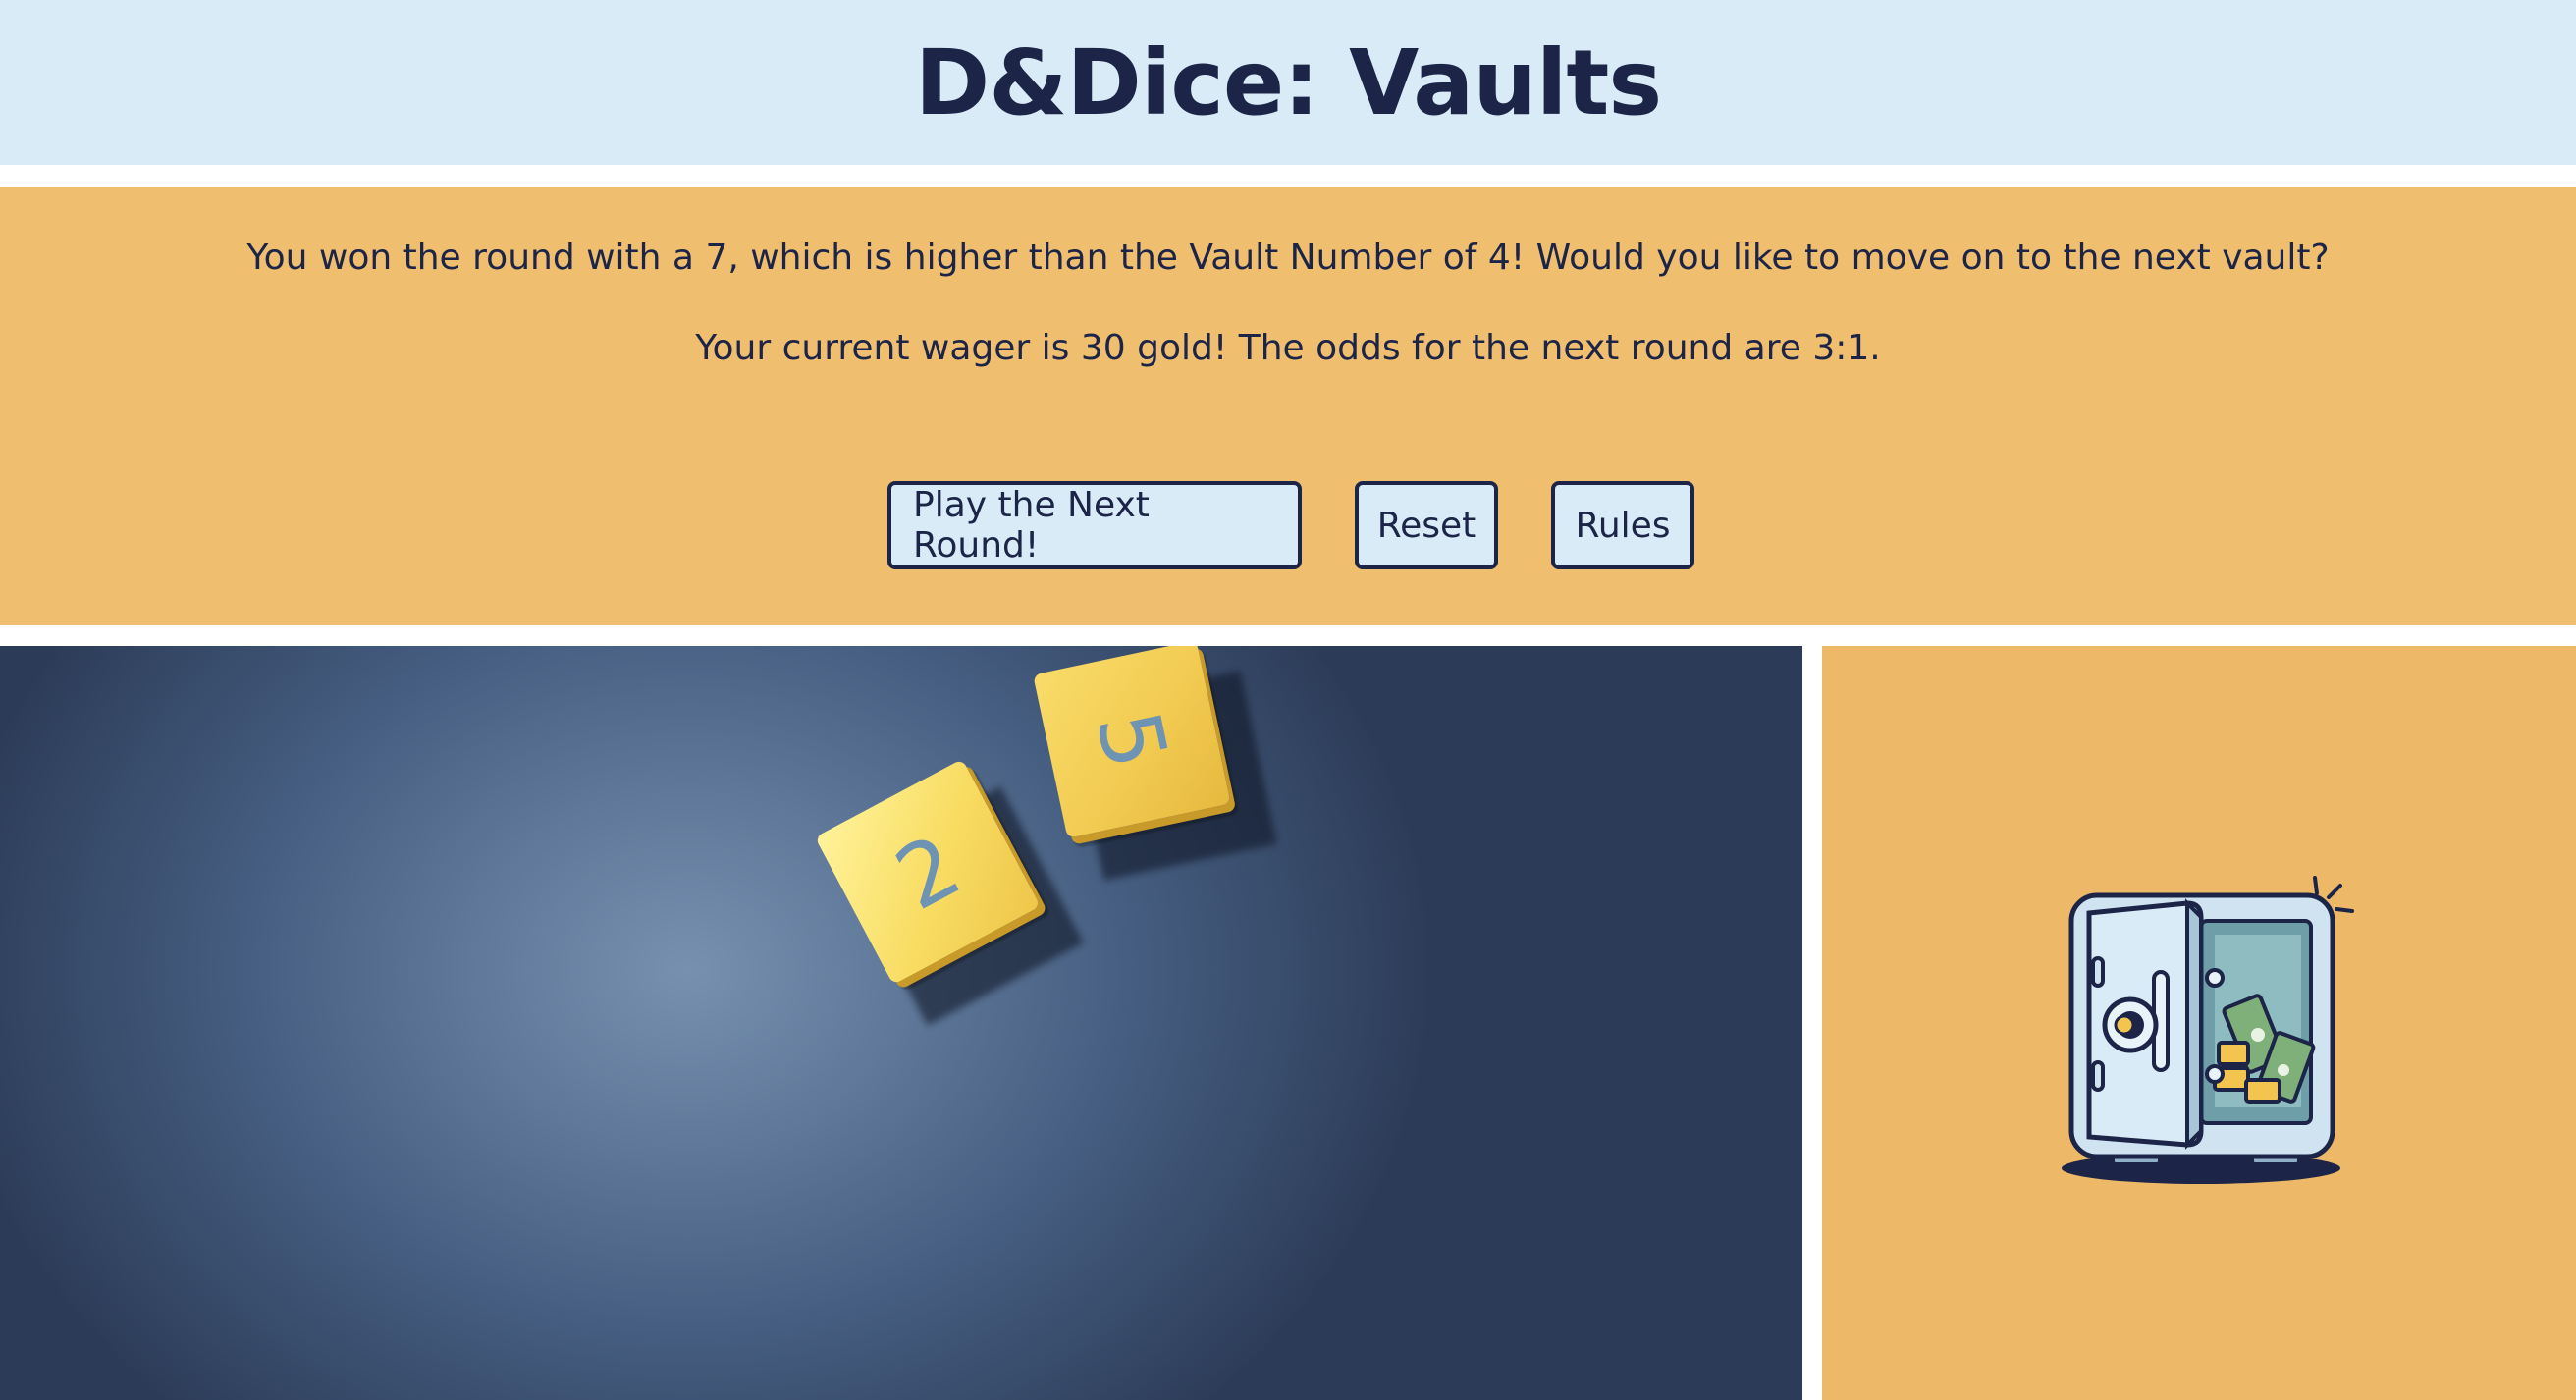  Describe the element at coordinates (1094, 525) in the screenshot. I see `play-next-round-button: Play the Next Round!` at that location.